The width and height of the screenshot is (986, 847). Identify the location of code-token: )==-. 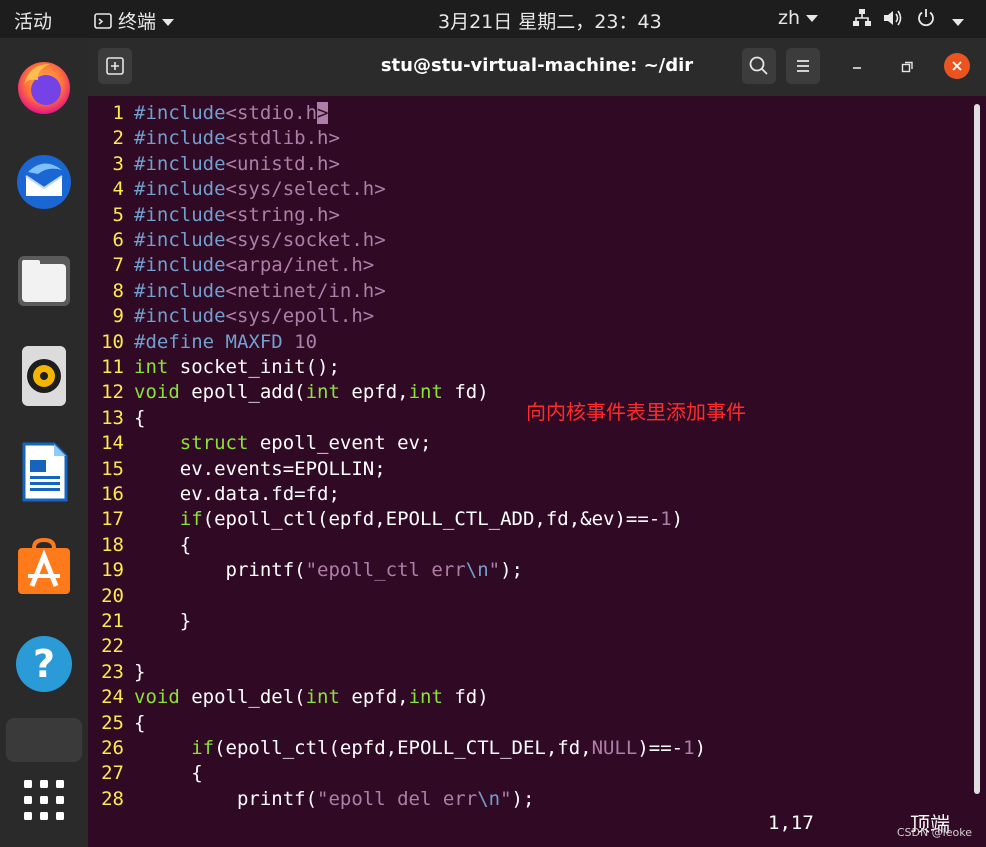
(660, 748).